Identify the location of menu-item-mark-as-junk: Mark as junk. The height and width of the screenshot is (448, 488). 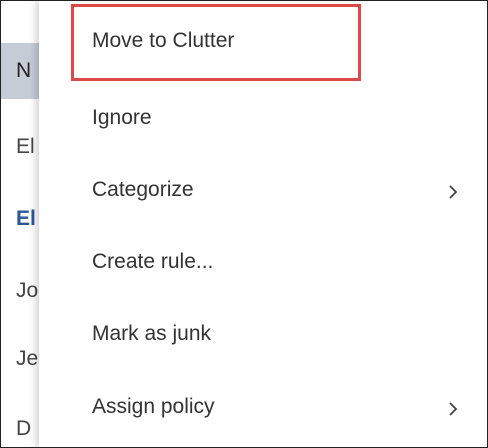
(263, 338).